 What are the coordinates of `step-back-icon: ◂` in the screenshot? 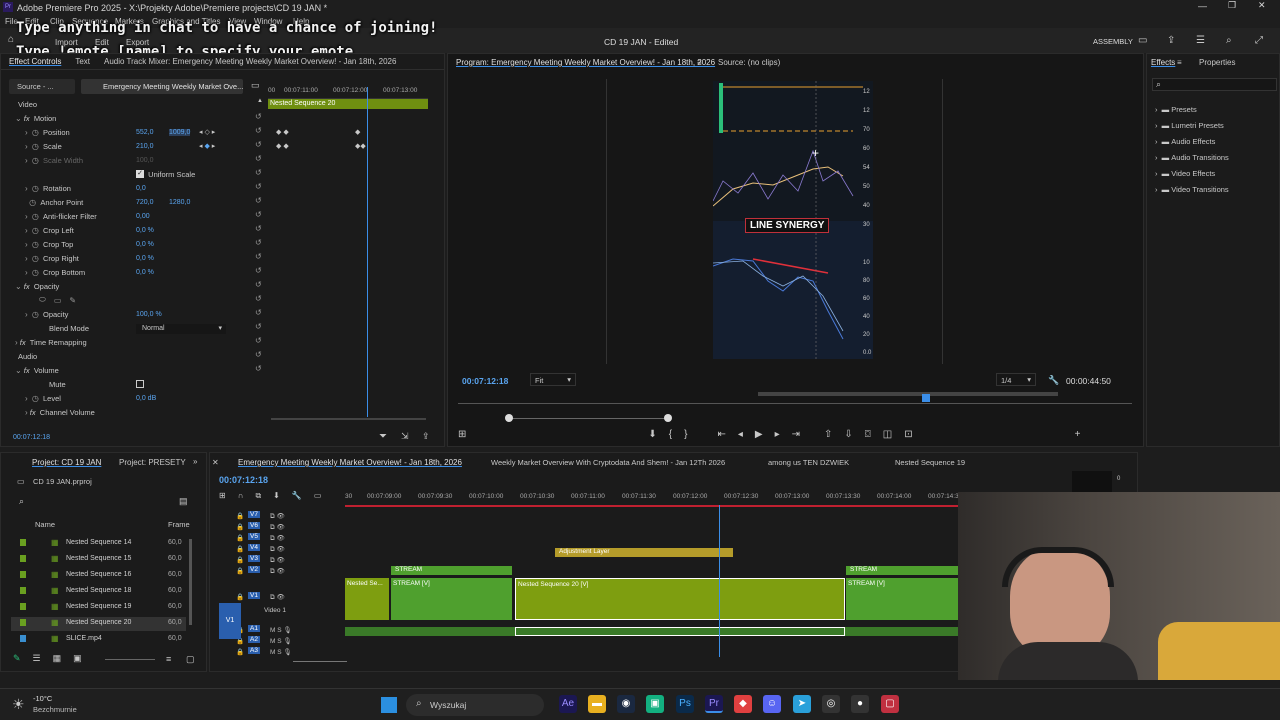 It's located at (740, 434).